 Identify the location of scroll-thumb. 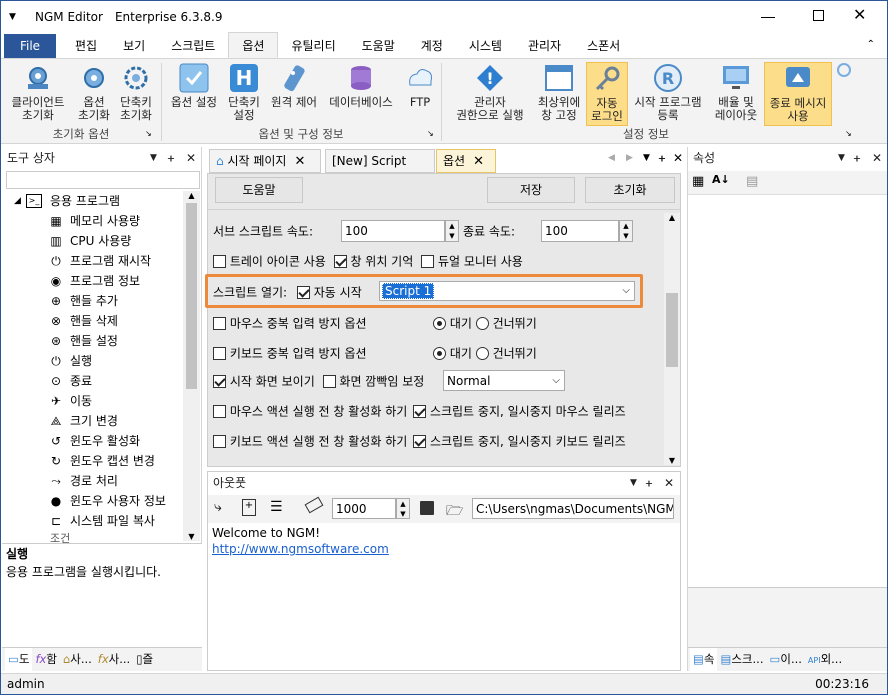
(191, 296).